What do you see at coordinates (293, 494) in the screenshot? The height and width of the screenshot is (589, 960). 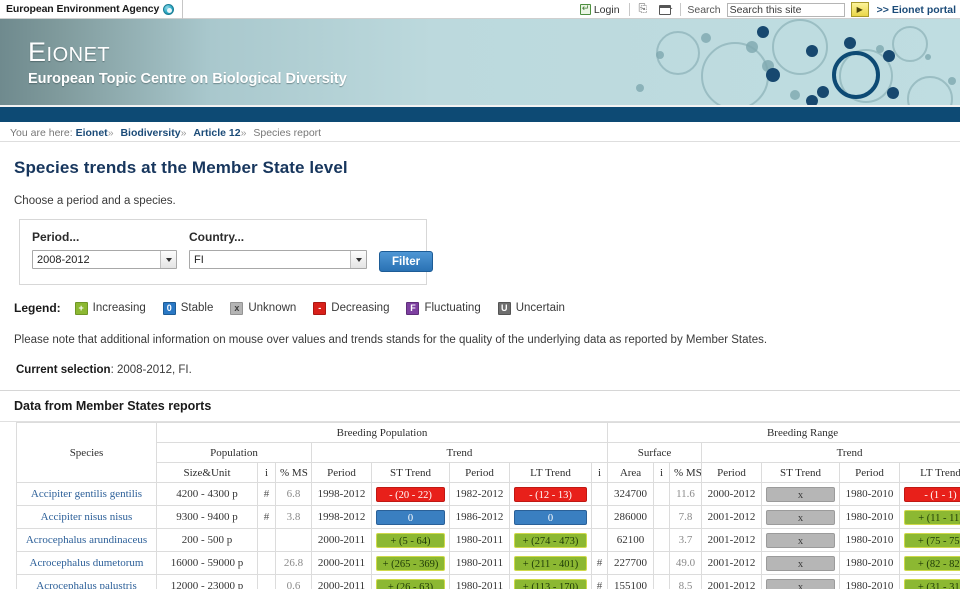 I see `bp-pct-ms: 6.8` at bounding box center [293, 494].